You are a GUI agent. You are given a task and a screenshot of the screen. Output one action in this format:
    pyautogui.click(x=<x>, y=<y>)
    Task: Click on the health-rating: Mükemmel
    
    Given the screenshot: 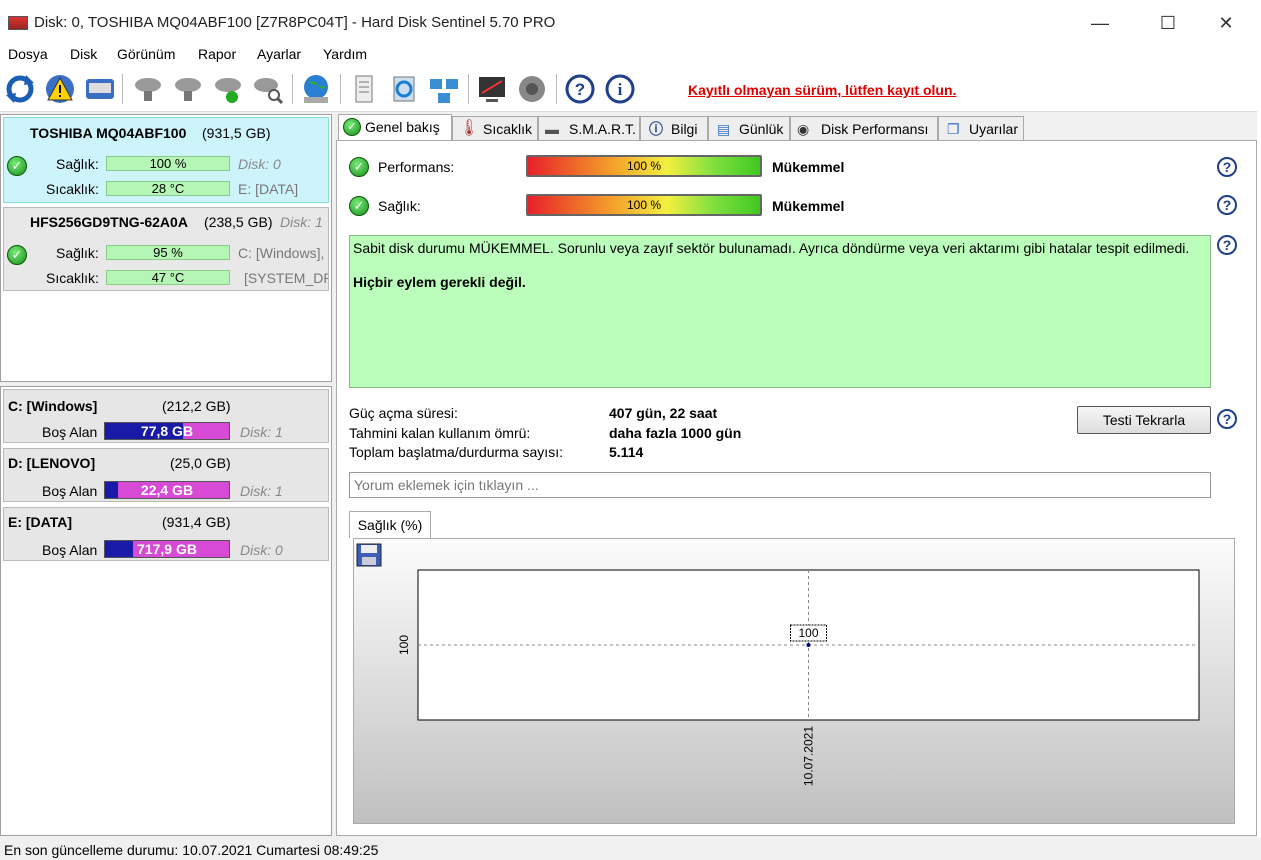 What is the action you would take?
    pyautogui.click(x=808, y=206)
    